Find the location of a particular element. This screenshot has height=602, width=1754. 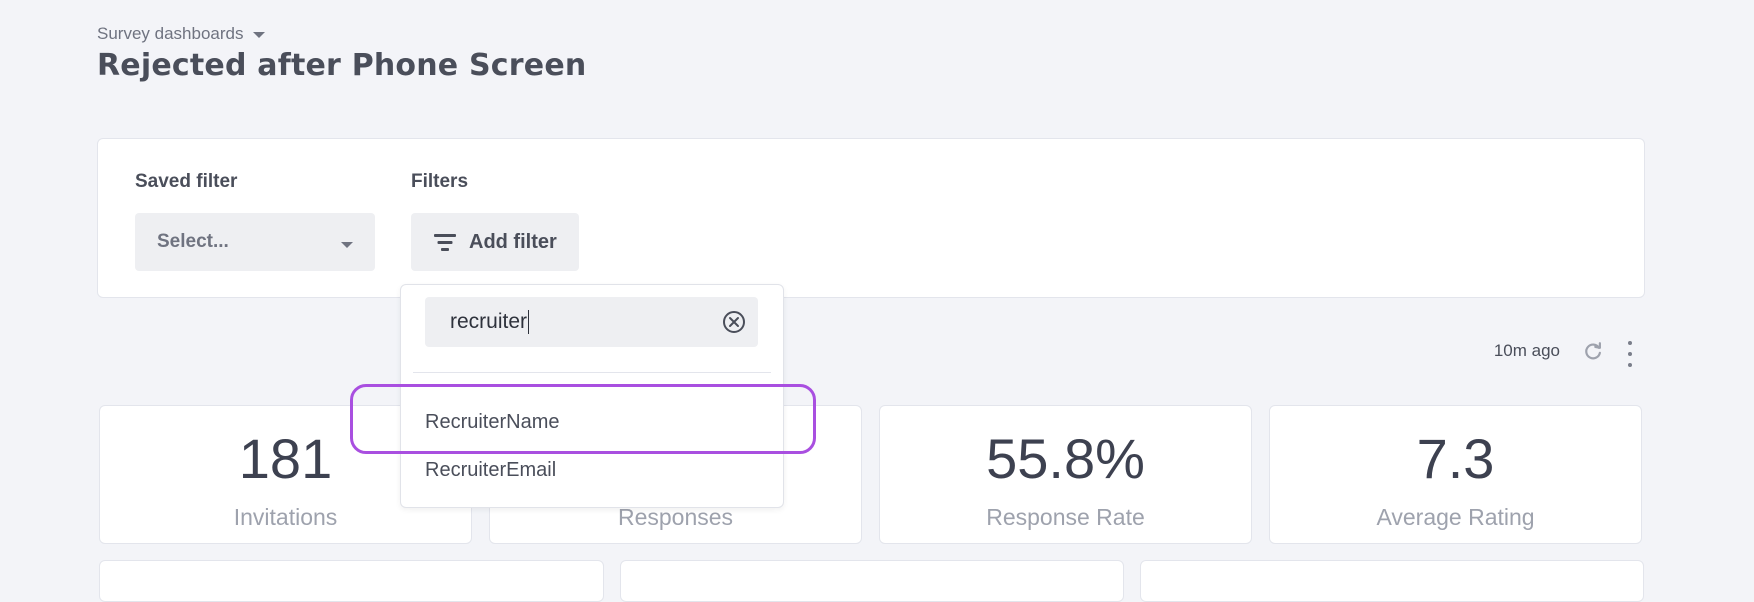

add-filter-label: Add filter is located at coordinates (513, 241).